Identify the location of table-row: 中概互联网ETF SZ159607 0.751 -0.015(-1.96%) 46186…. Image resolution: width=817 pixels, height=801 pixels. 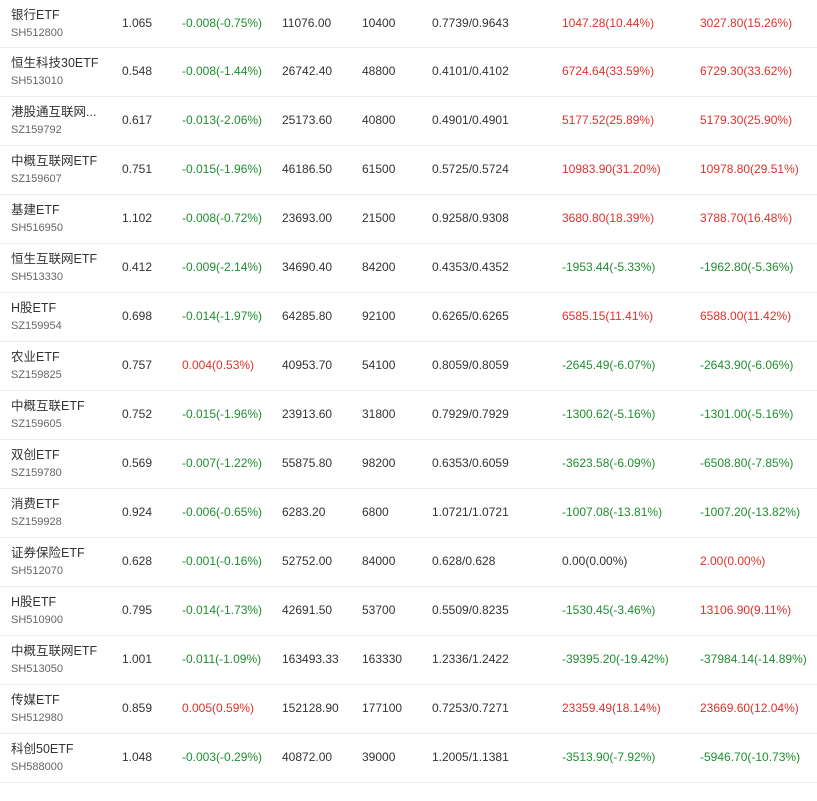
(408, 170).